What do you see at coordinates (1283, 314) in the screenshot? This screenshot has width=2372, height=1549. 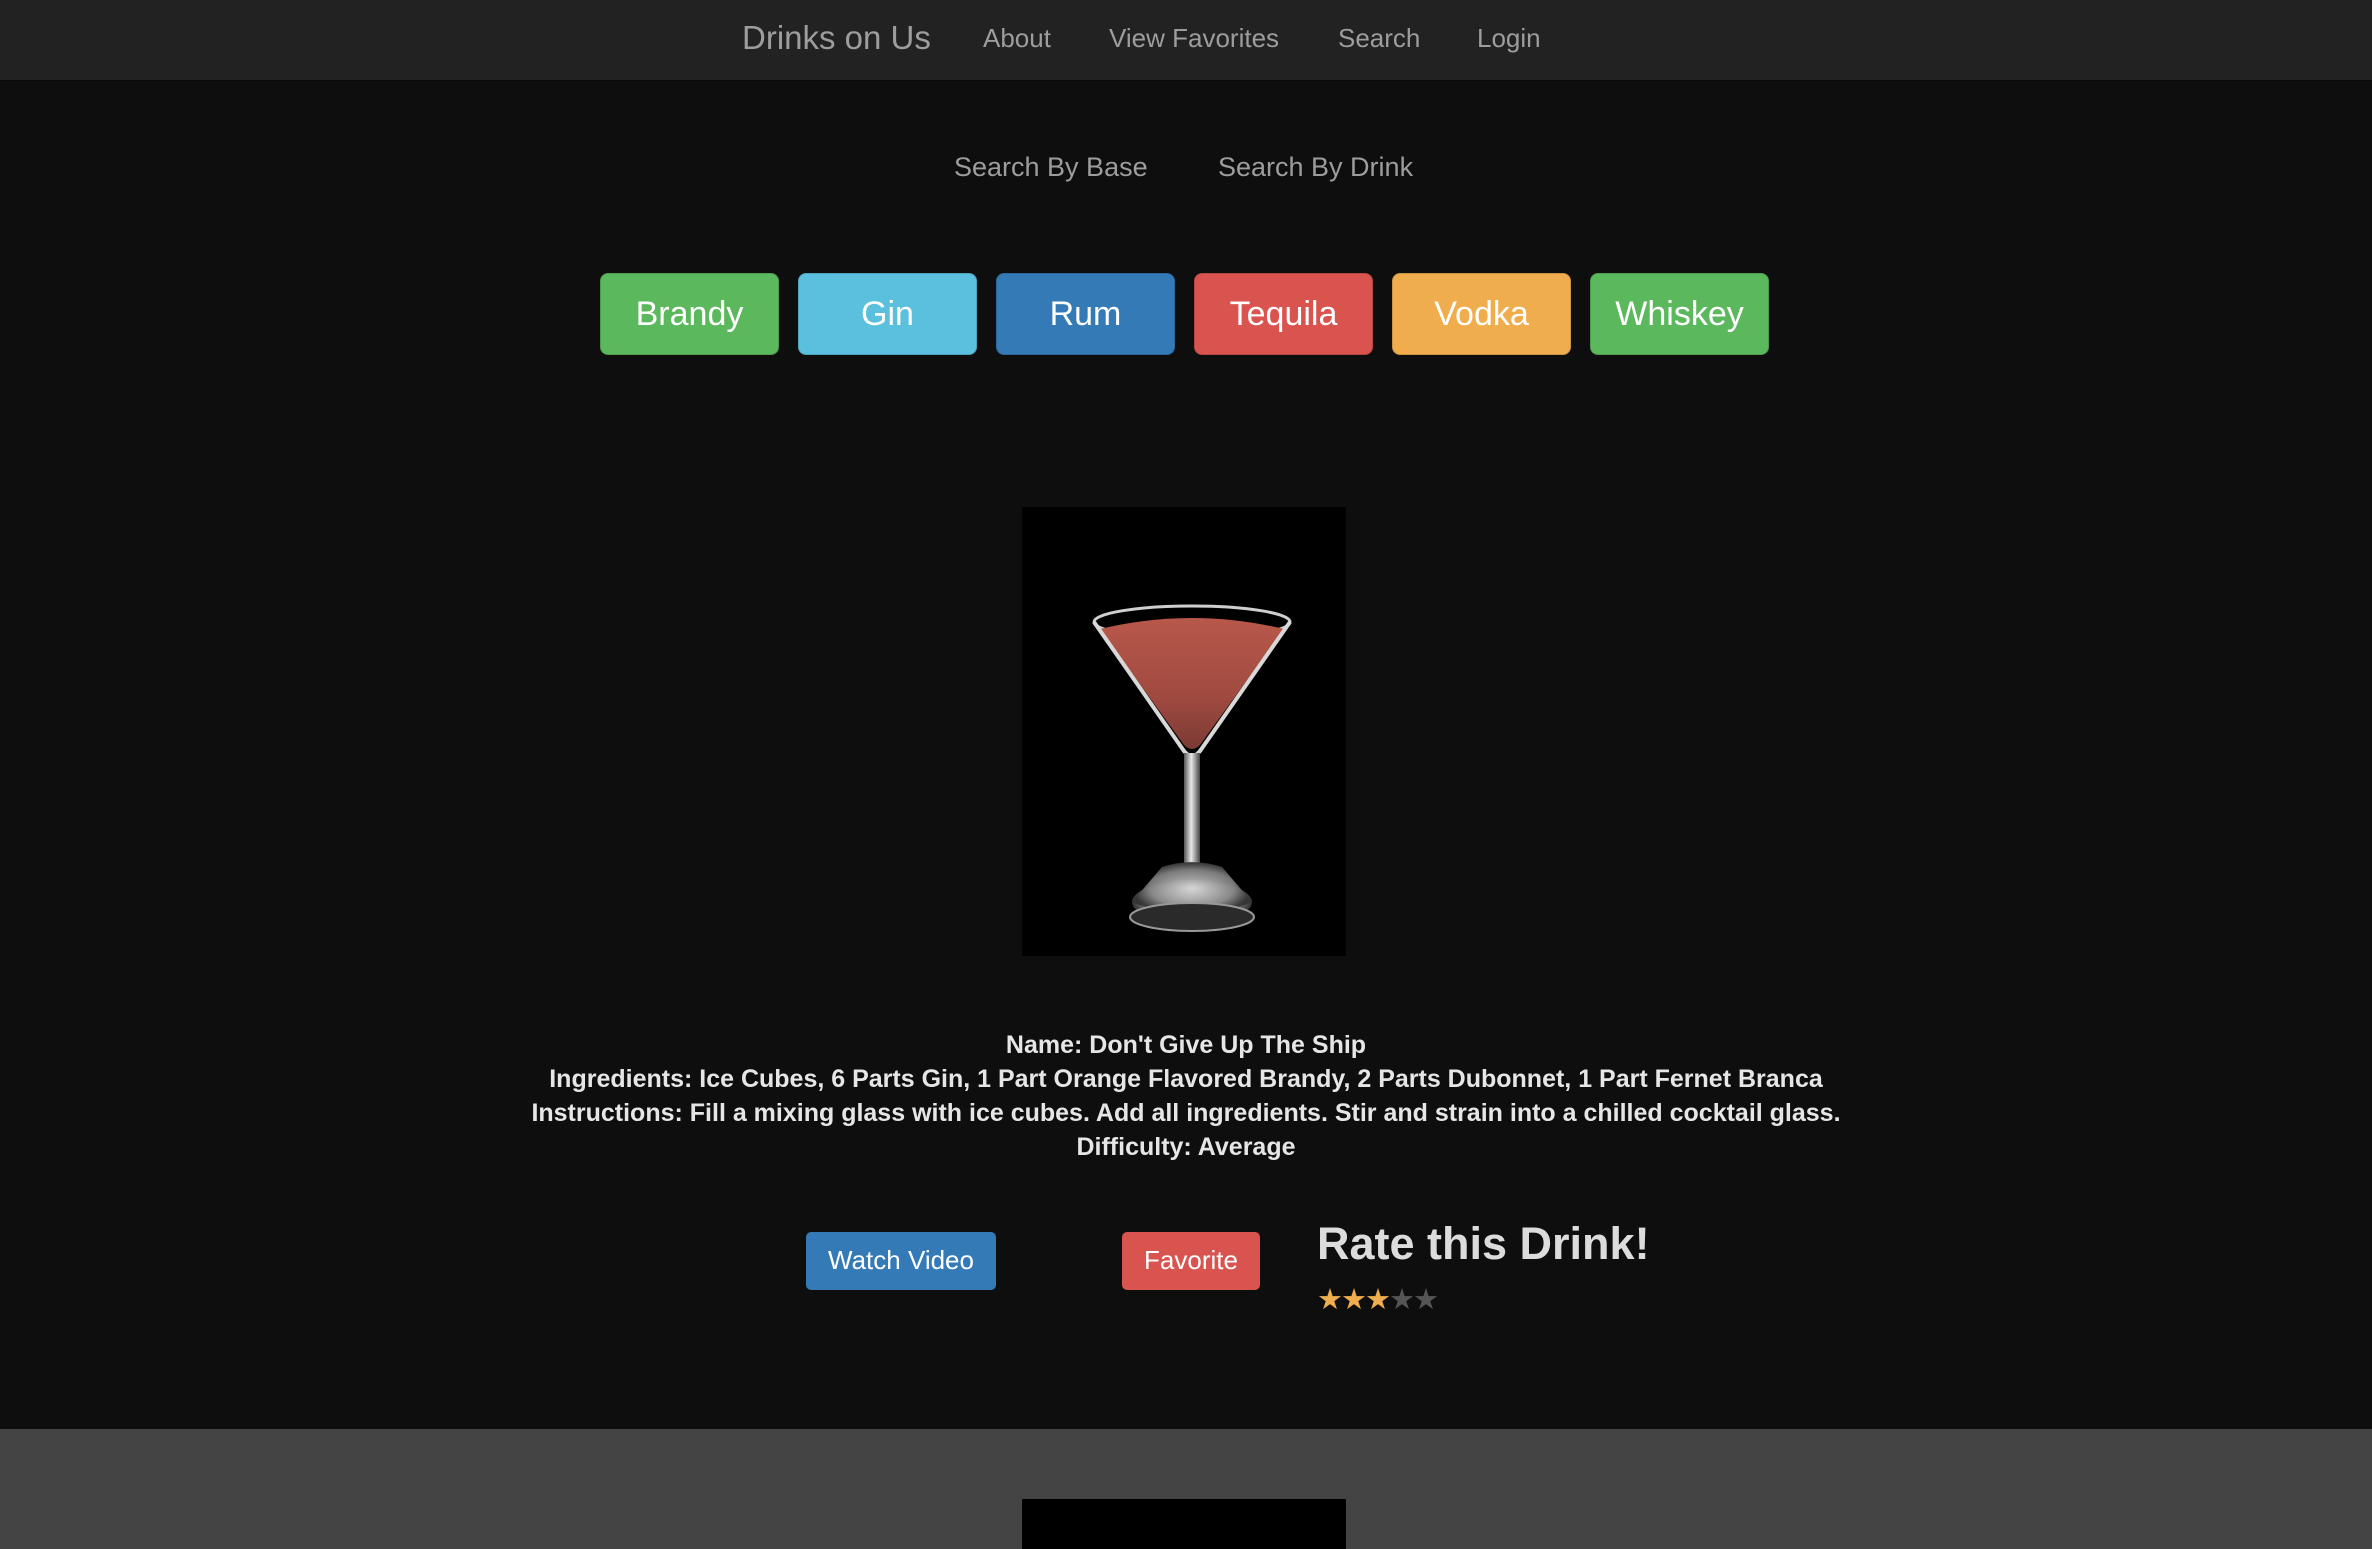 I see `base-button-tequila: Tequila` at bounding box center [1283, 314].